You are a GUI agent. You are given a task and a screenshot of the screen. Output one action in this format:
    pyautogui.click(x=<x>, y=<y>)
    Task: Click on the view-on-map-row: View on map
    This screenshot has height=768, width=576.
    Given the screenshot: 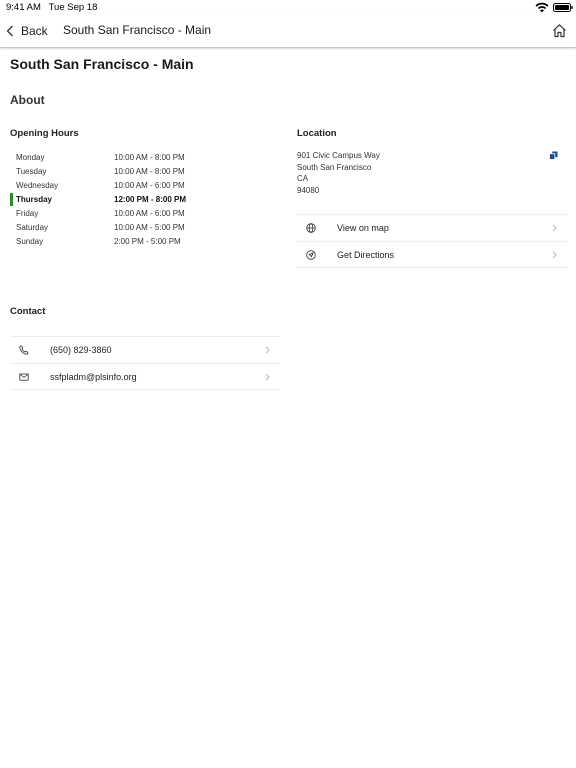 What is the action you would take?
    pyautogui.click(x=432, y=227)
    